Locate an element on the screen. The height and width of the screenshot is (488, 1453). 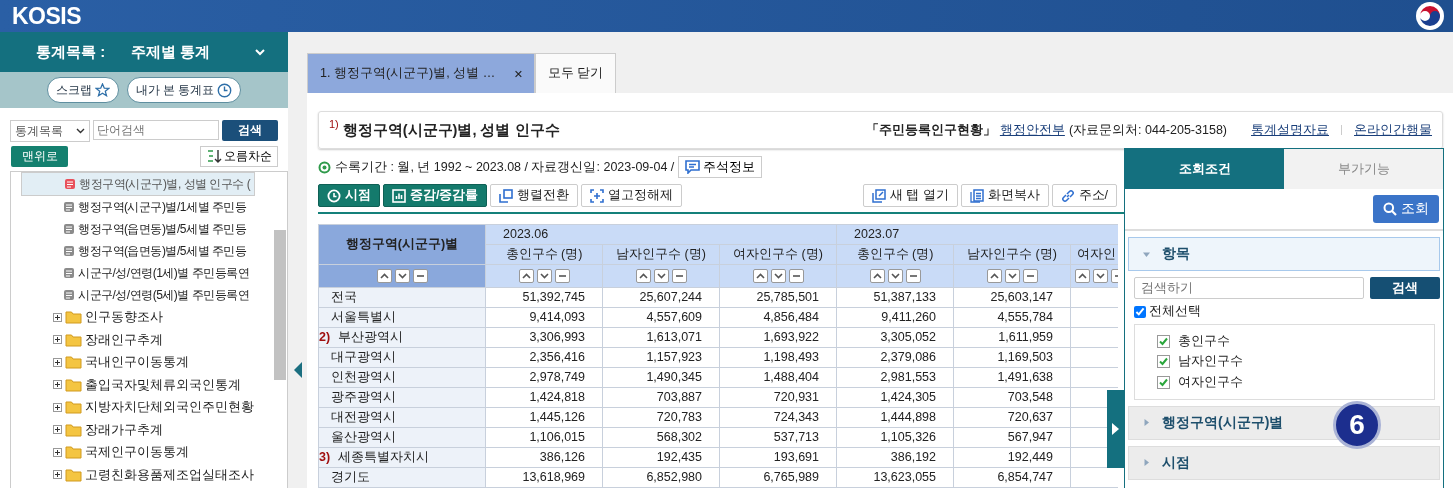
table-cell: 3,305,052 is located at coordinates (895, 337).